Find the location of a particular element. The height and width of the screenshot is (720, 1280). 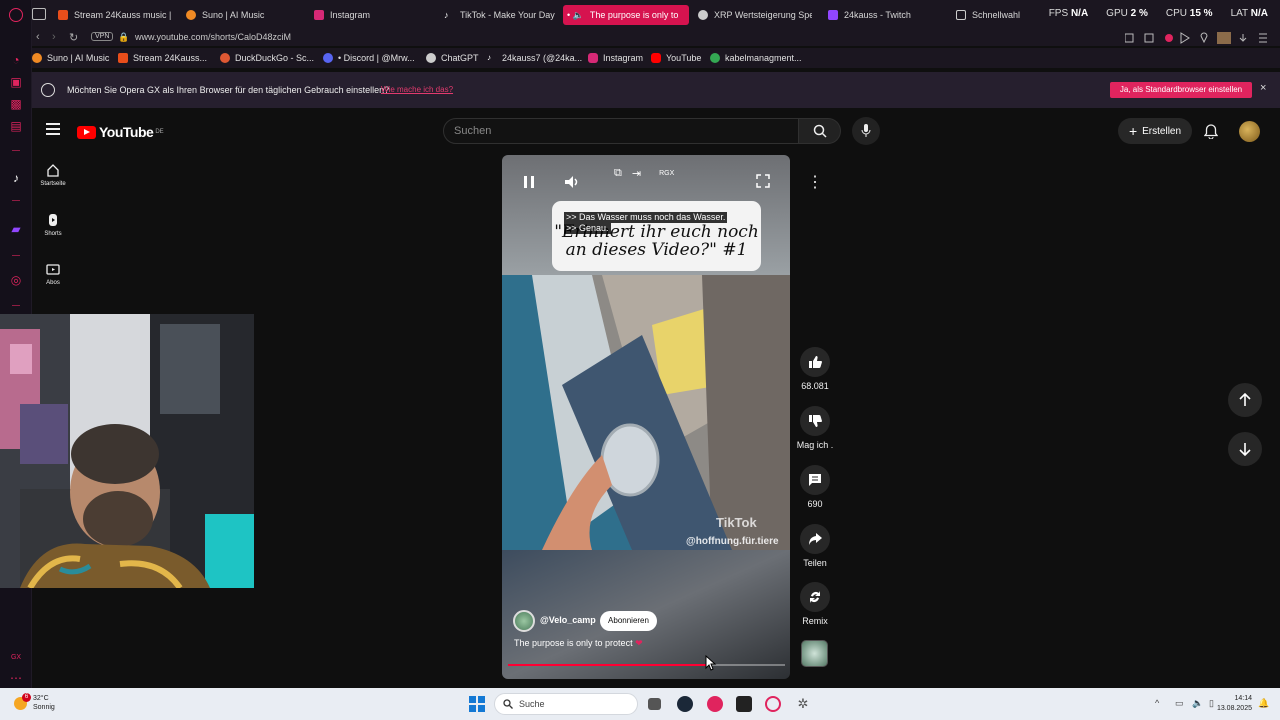

system-clock: 14:14 13.08.2025 is located at coordinates (1234, 704).